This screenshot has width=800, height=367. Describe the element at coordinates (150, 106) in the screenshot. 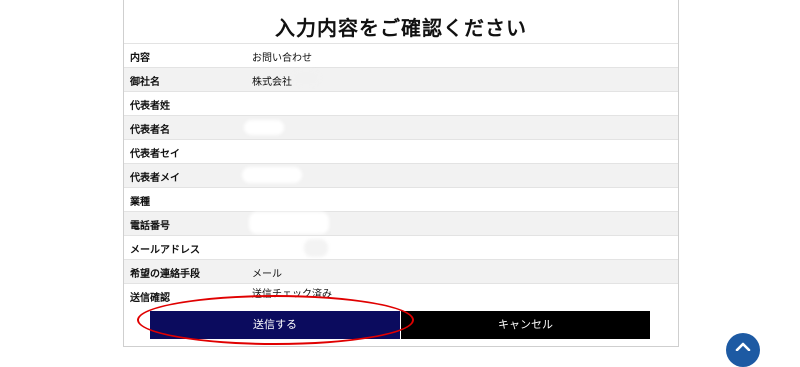

I see `row-label: 代表者姓` at that location.